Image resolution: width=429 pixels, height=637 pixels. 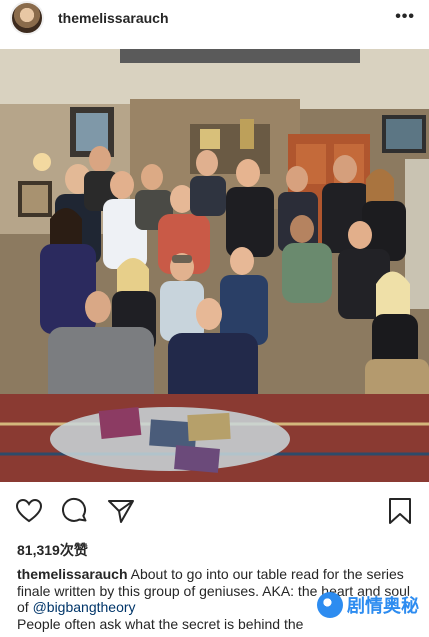 I want to click on post-username: themelissarauch, so click(x=113, y=18).